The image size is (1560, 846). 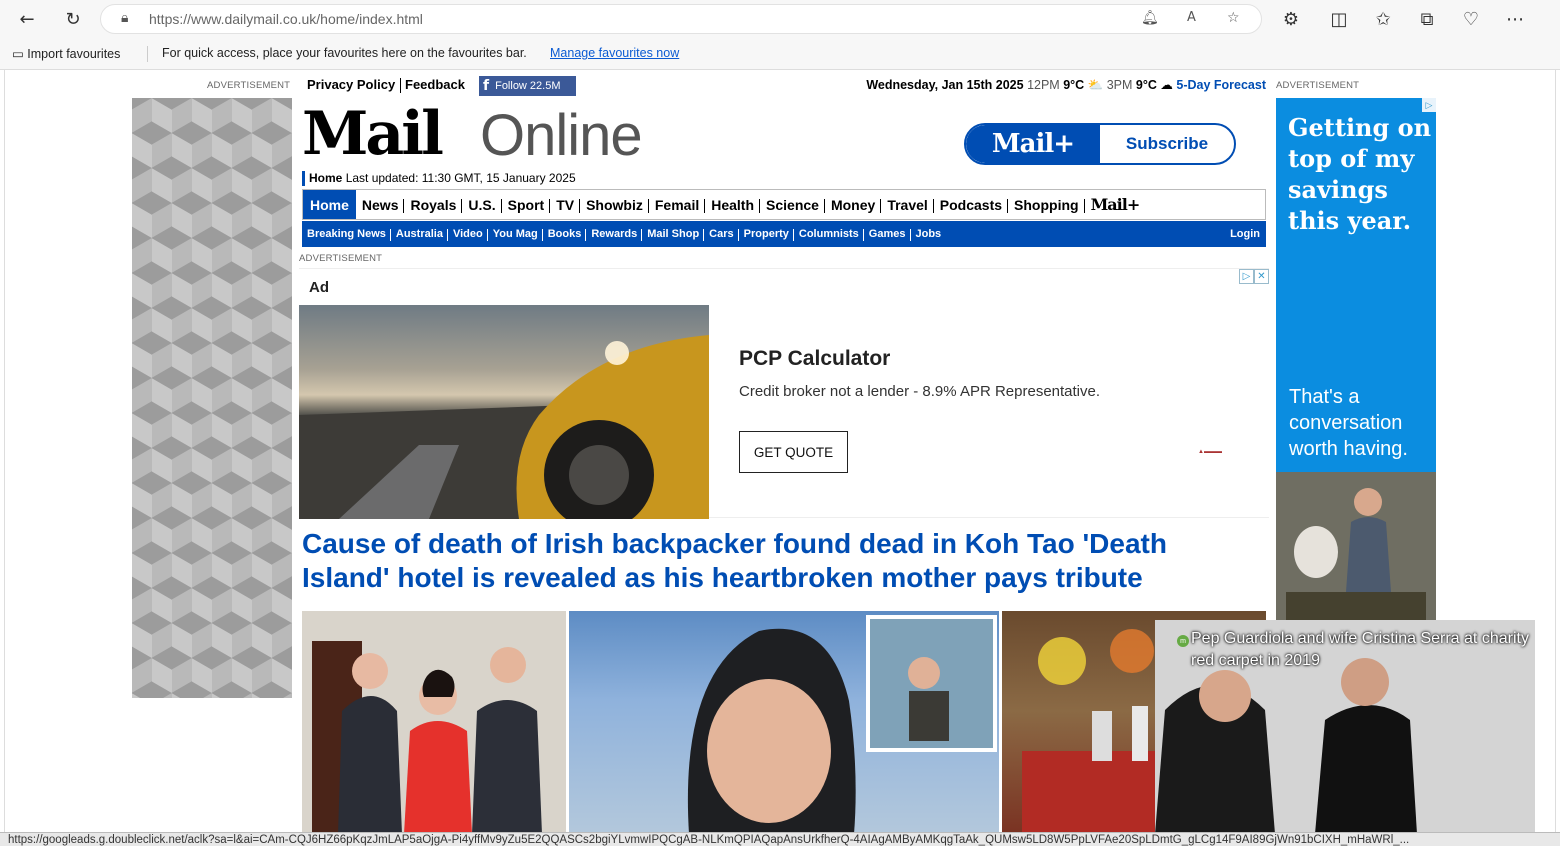 I want to click on nav-tv: TV, so click(x=565, y=204).